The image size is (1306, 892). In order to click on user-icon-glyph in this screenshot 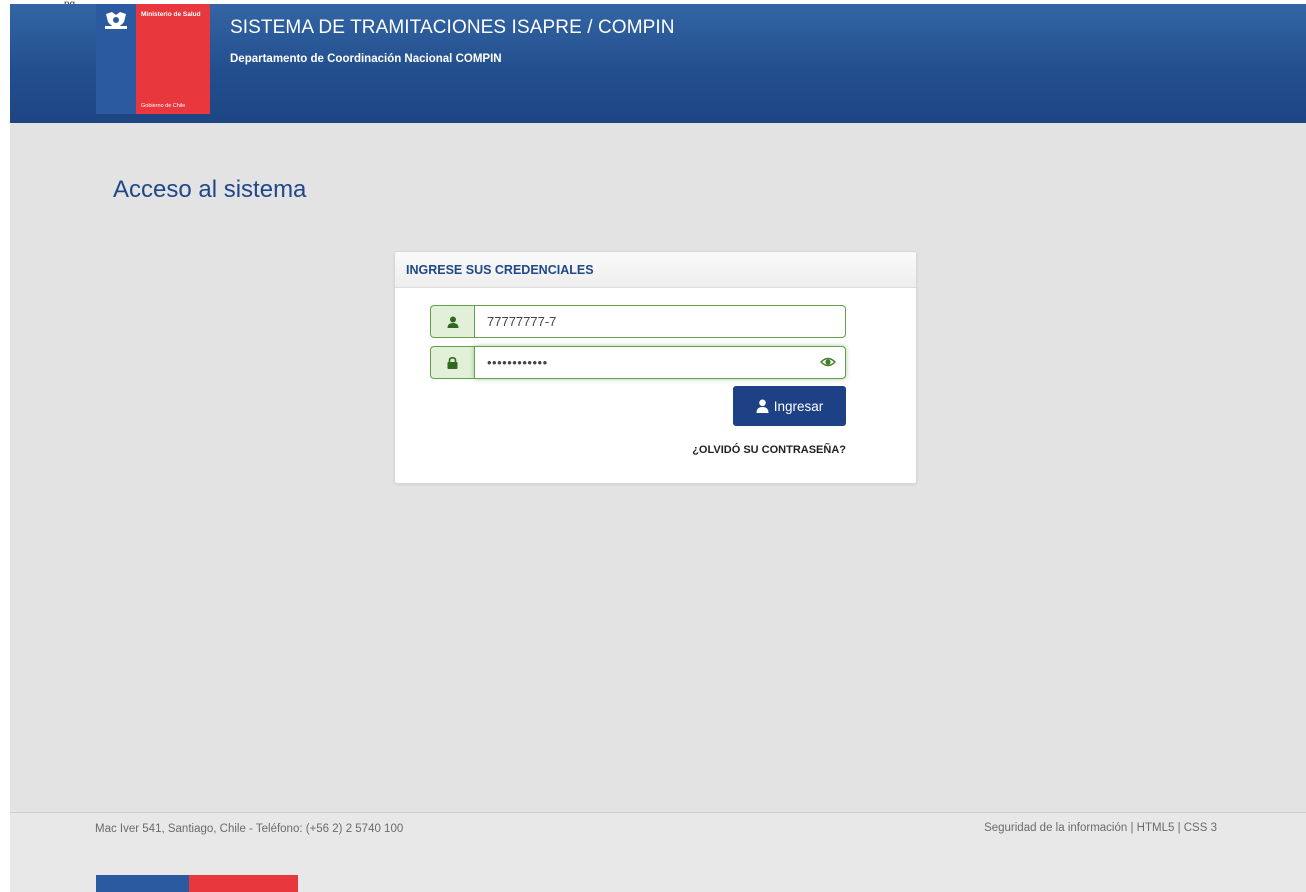, I will do `click(452, 322)`.